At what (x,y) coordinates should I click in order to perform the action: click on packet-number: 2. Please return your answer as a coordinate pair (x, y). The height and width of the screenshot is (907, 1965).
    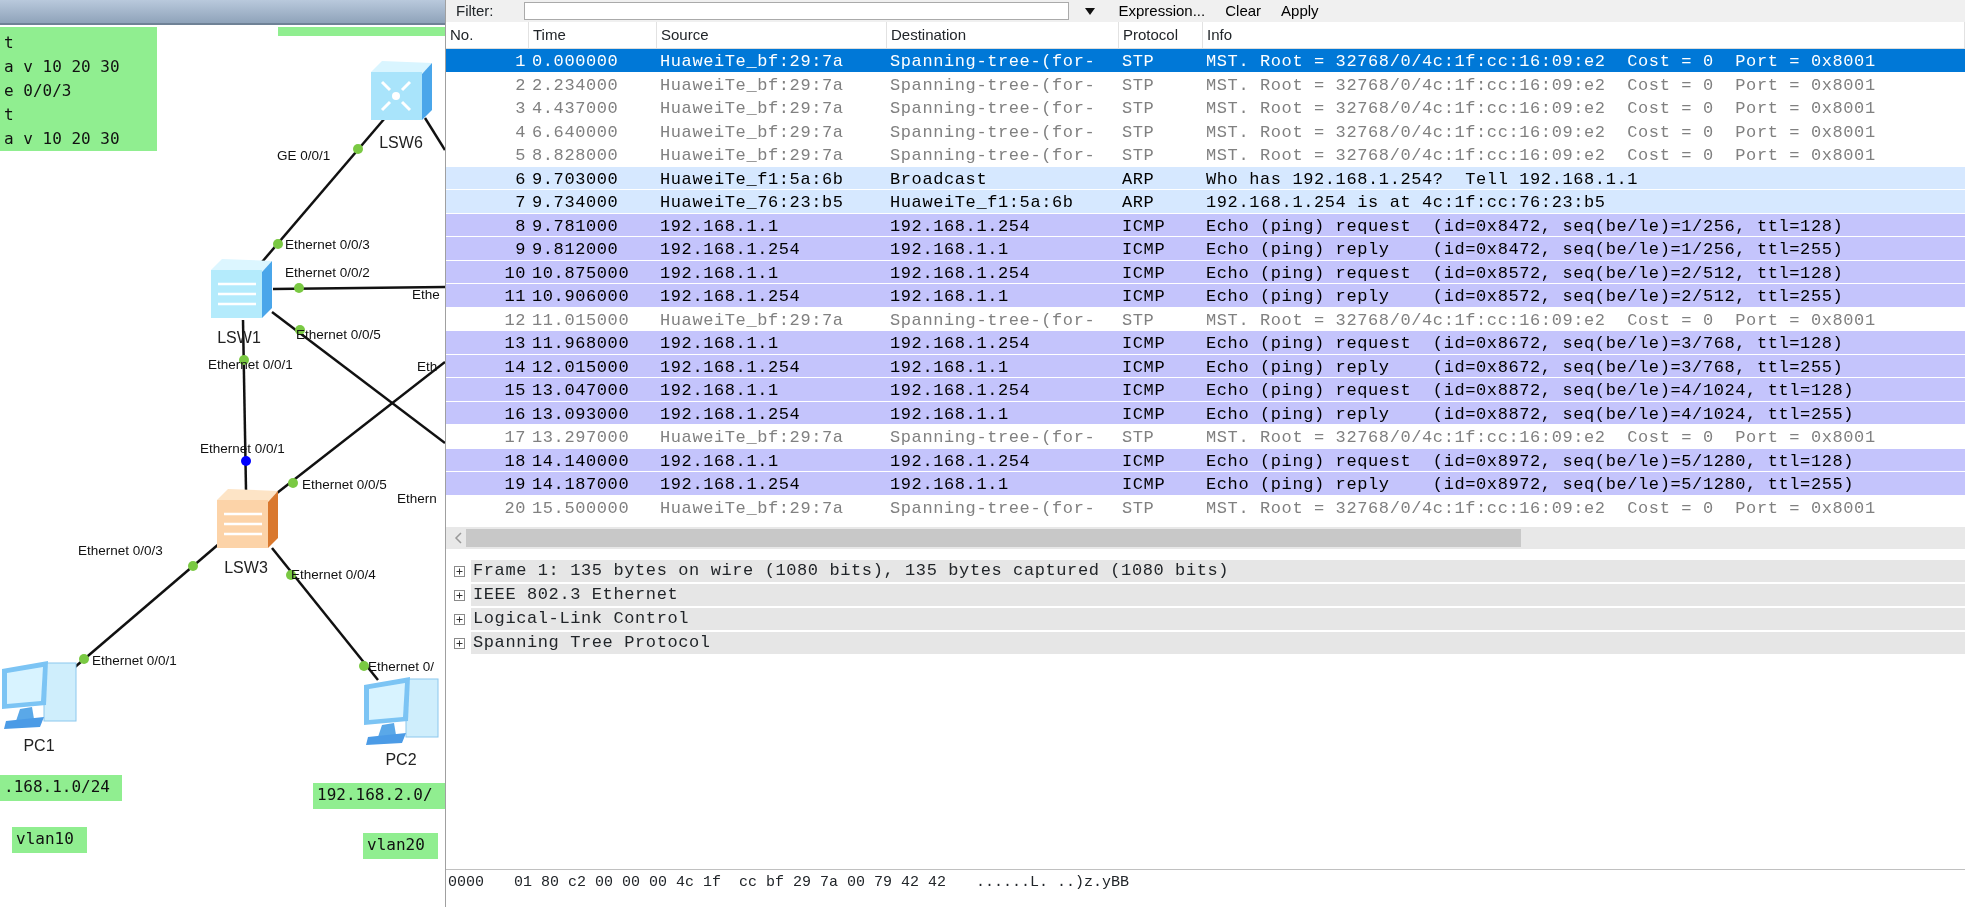
    Looking at the image, I should click on (520, 85).